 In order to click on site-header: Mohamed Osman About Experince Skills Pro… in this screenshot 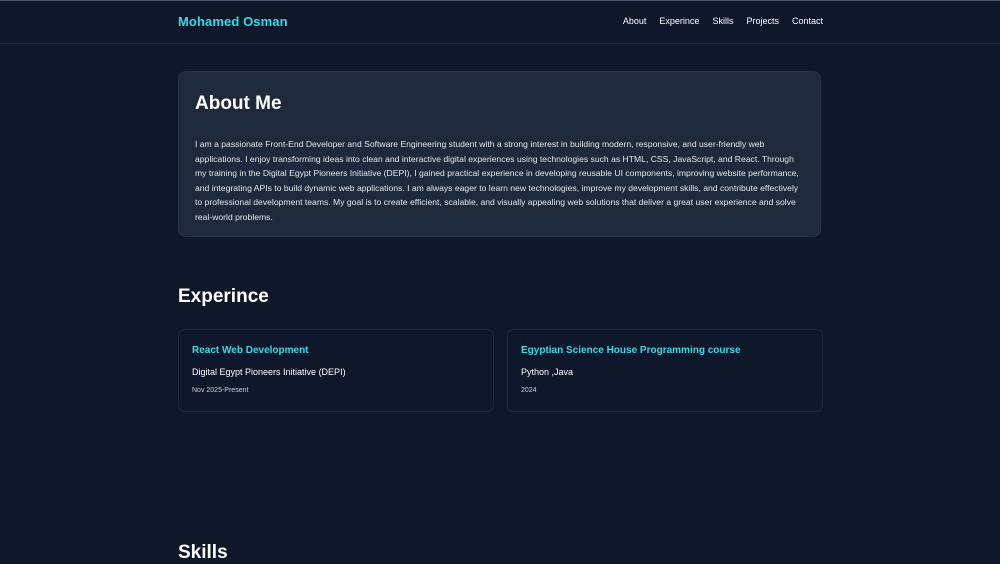, I will do `click(500, 22)`.